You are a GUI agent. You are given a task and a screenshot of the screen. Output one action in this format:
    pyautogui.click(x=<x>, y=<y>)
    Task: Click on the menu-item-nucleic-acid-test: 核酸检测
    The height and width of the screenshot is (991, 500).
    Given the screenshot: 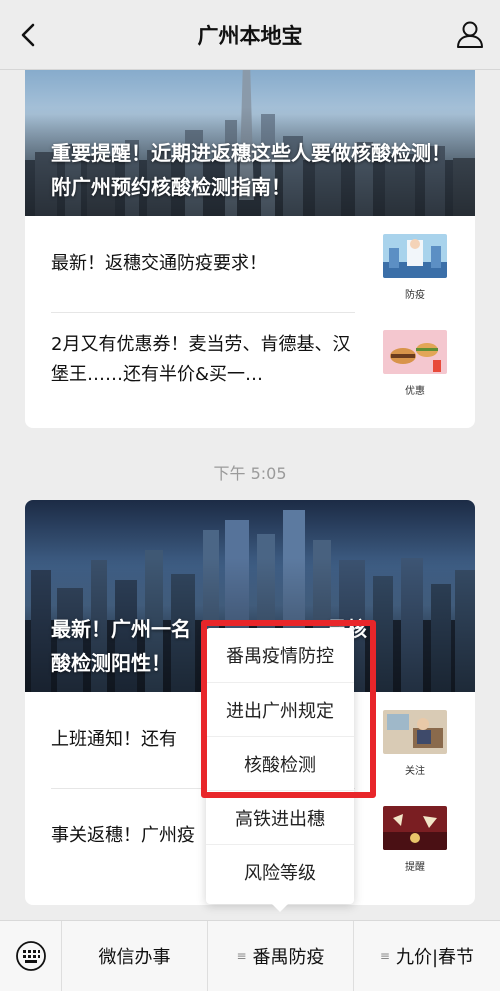 What is the action you would take?
    pyautogui.click(x=280, y=763)
    